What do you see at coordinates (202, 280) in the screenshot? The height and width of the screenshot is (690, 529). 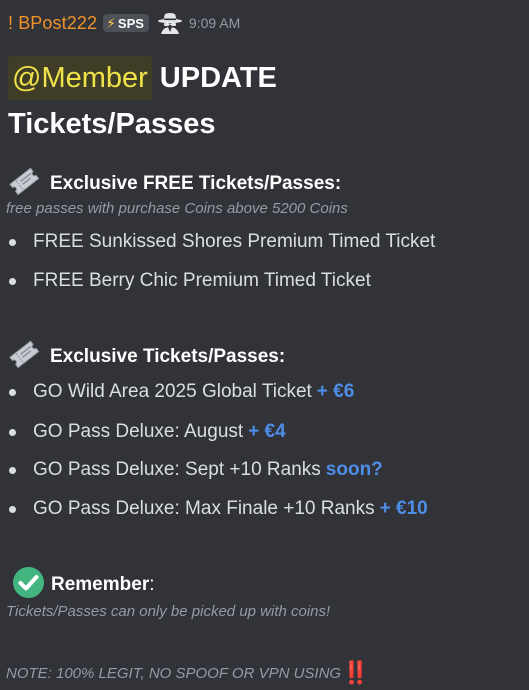 I see `list-item-text: FREE Berry Chic Premium Timed Ticket` at bounding box center [202, 280].